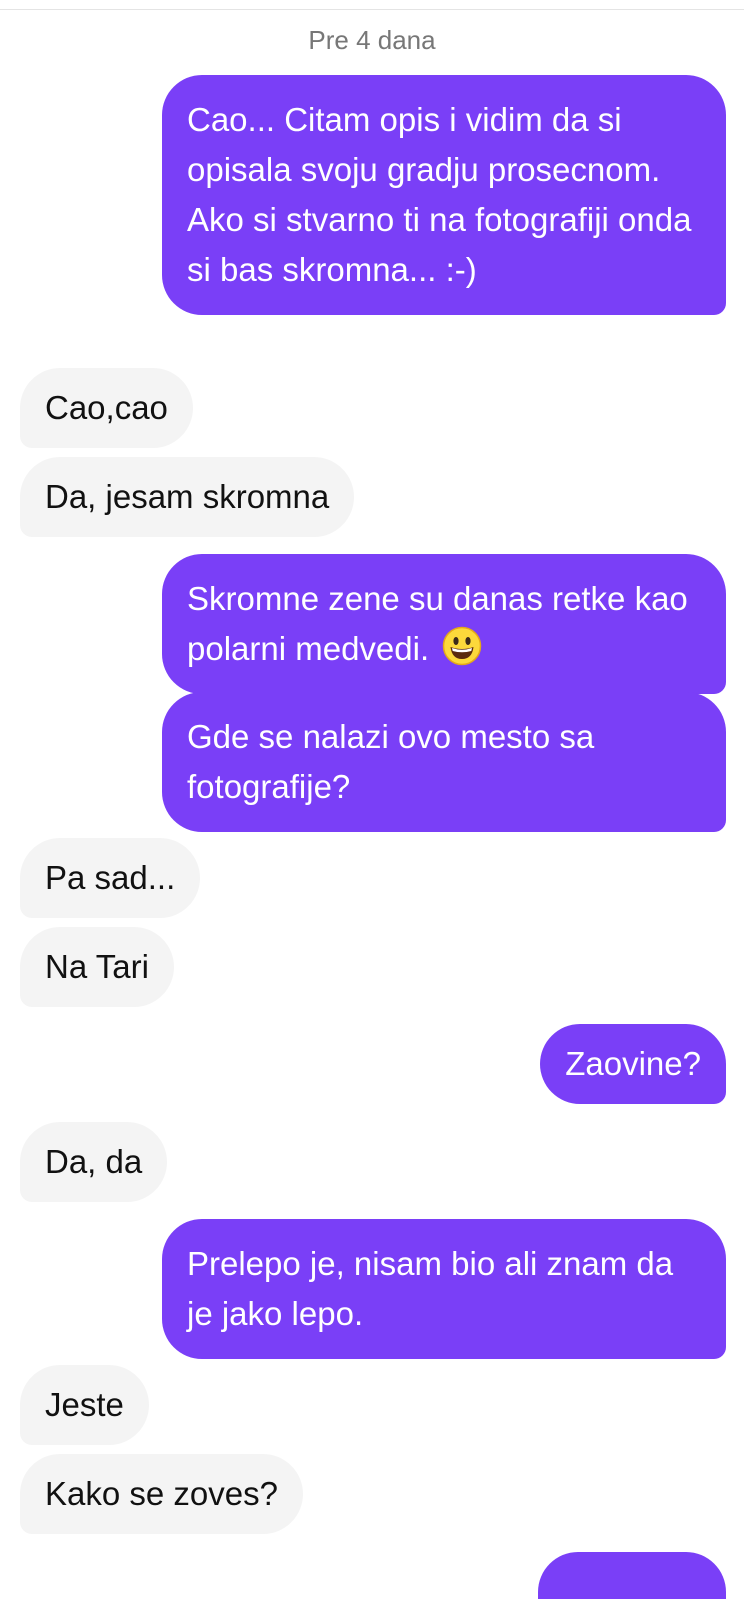  I want to click on message-text: Kako se zoves?, so click(161, 1493).